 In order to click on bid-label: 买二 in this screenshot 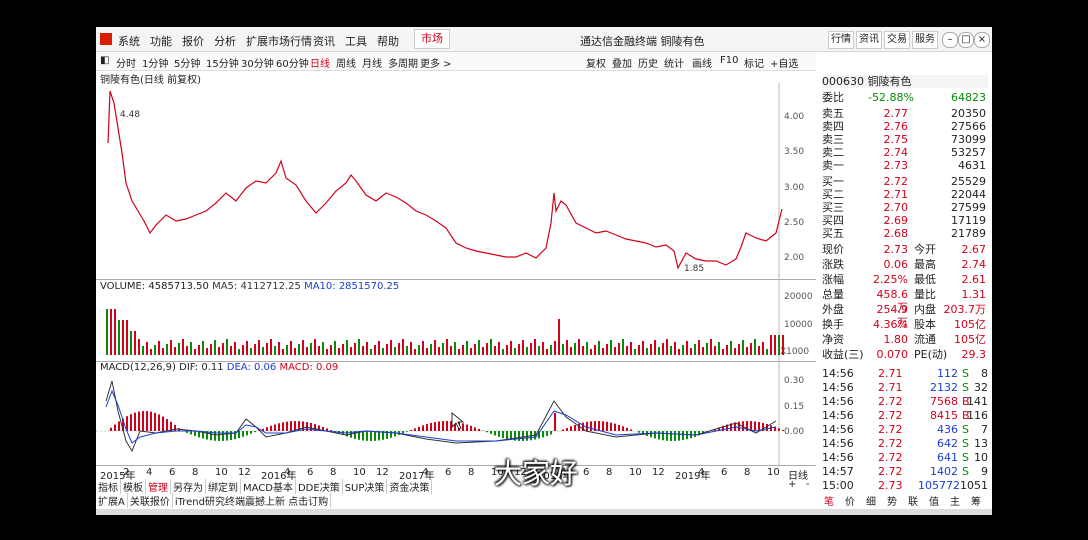, I will do `click(833, 194)`.